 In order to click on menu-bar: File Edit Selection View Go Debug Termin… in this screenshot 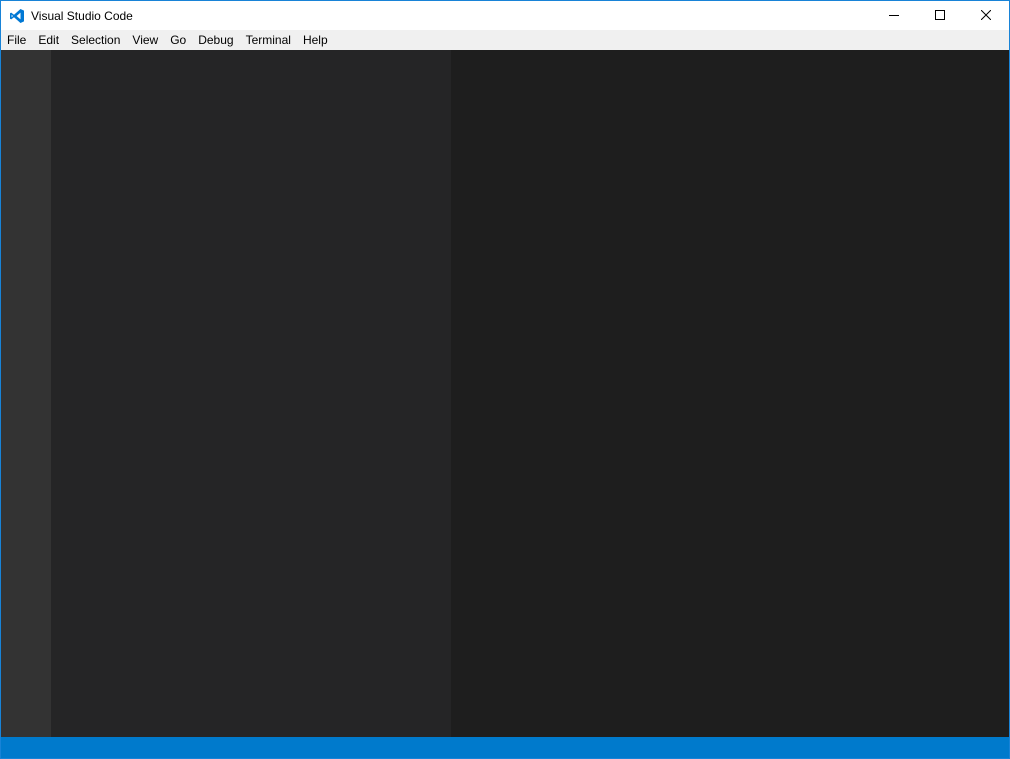, I will do `click(505, 40)`.